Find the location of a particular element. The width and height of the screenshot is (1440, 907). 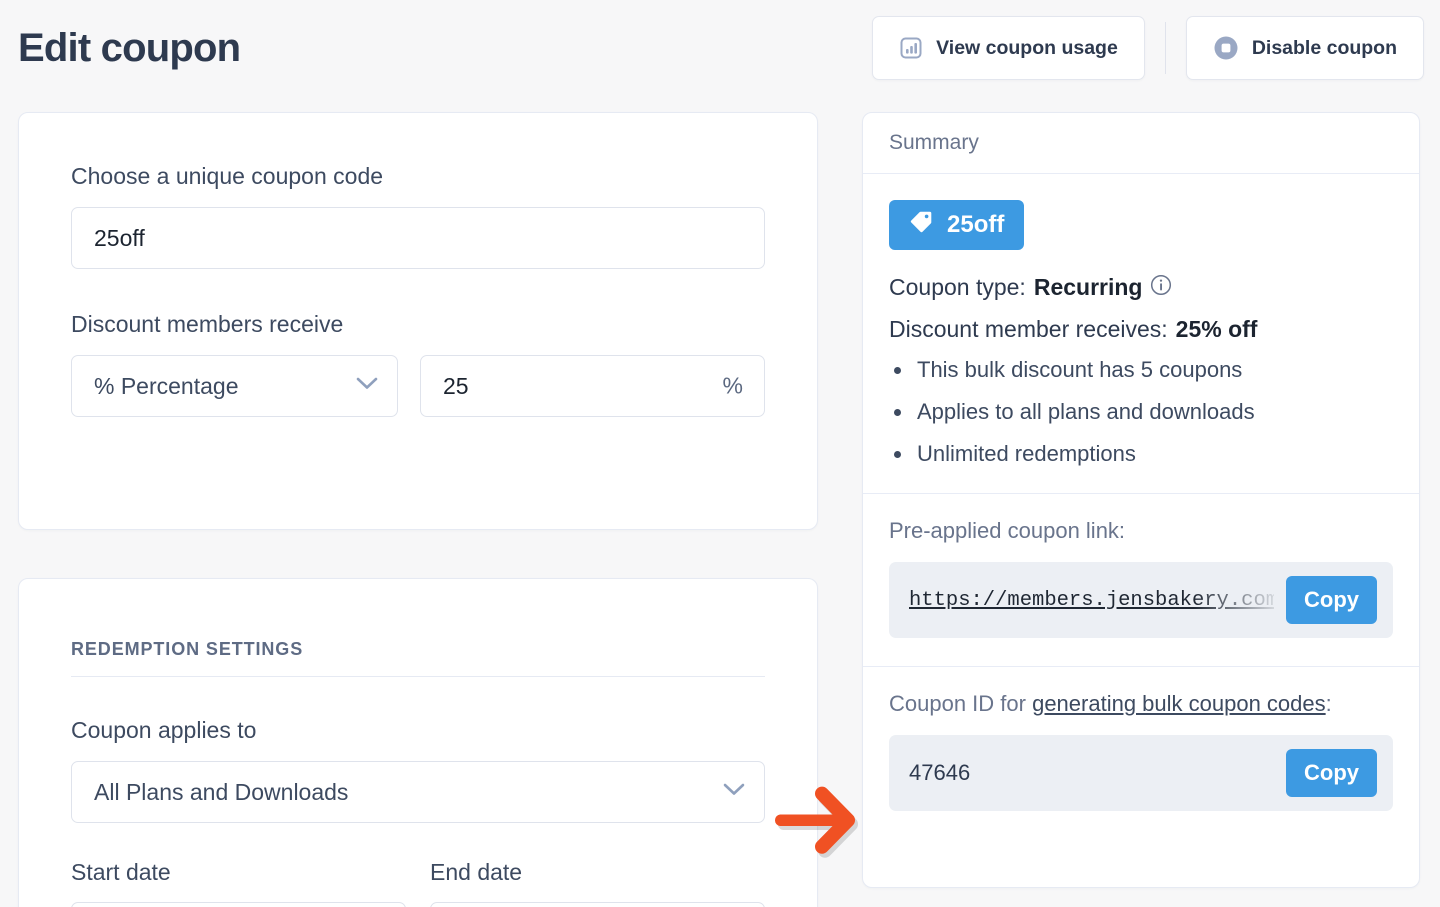

coupon-id-row: 47646 Copy is located at coordinates (1141, 773).